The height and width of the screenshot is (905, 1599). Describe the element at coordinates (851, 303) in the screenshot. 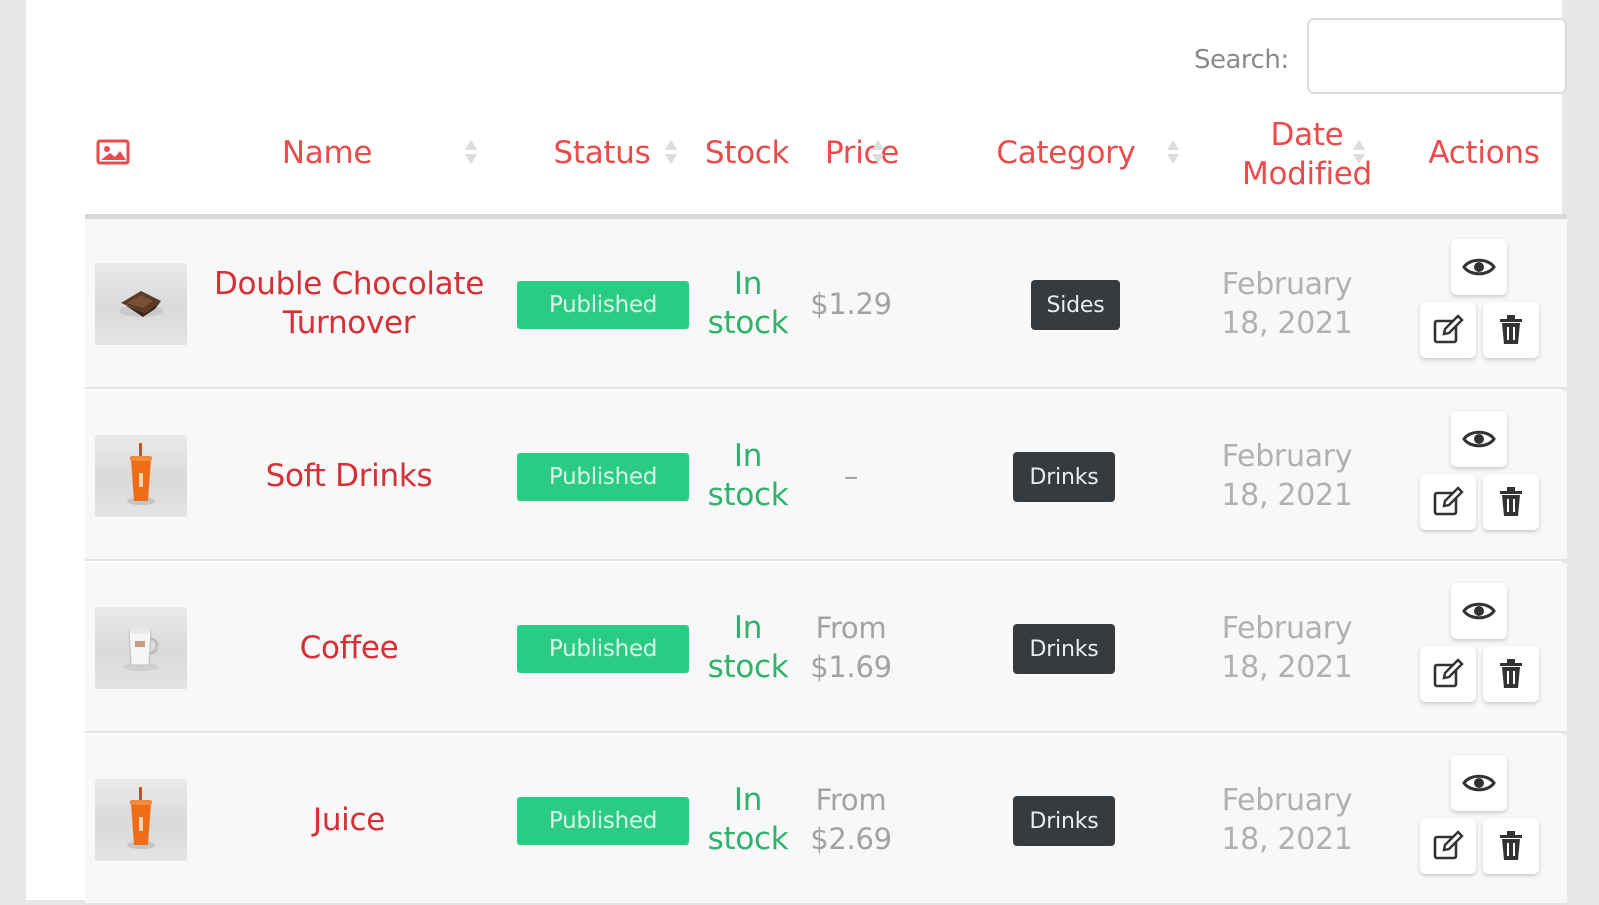

I see `price: $1.29` at that location.